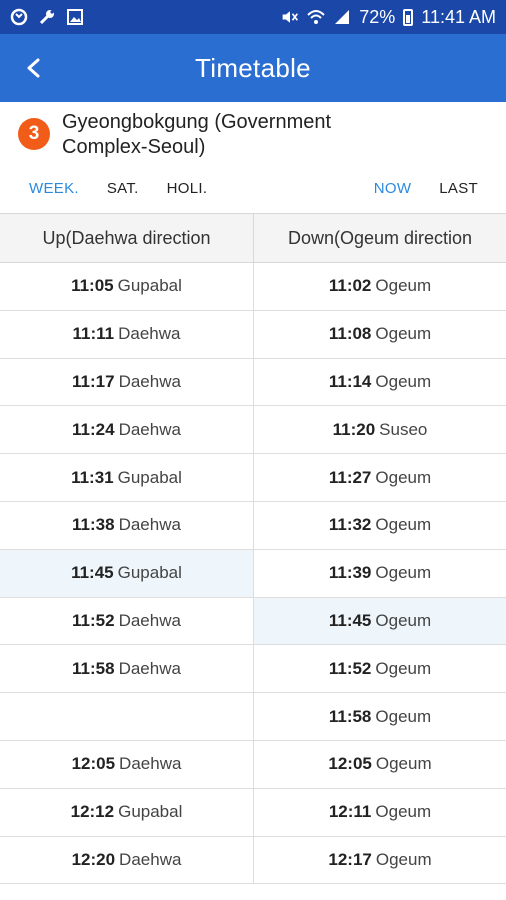  What do you see at coordinates (126, 525) in the screenshot?
I see `up-cell: 11:38 Daehwa` at bounding box center [126, 525].